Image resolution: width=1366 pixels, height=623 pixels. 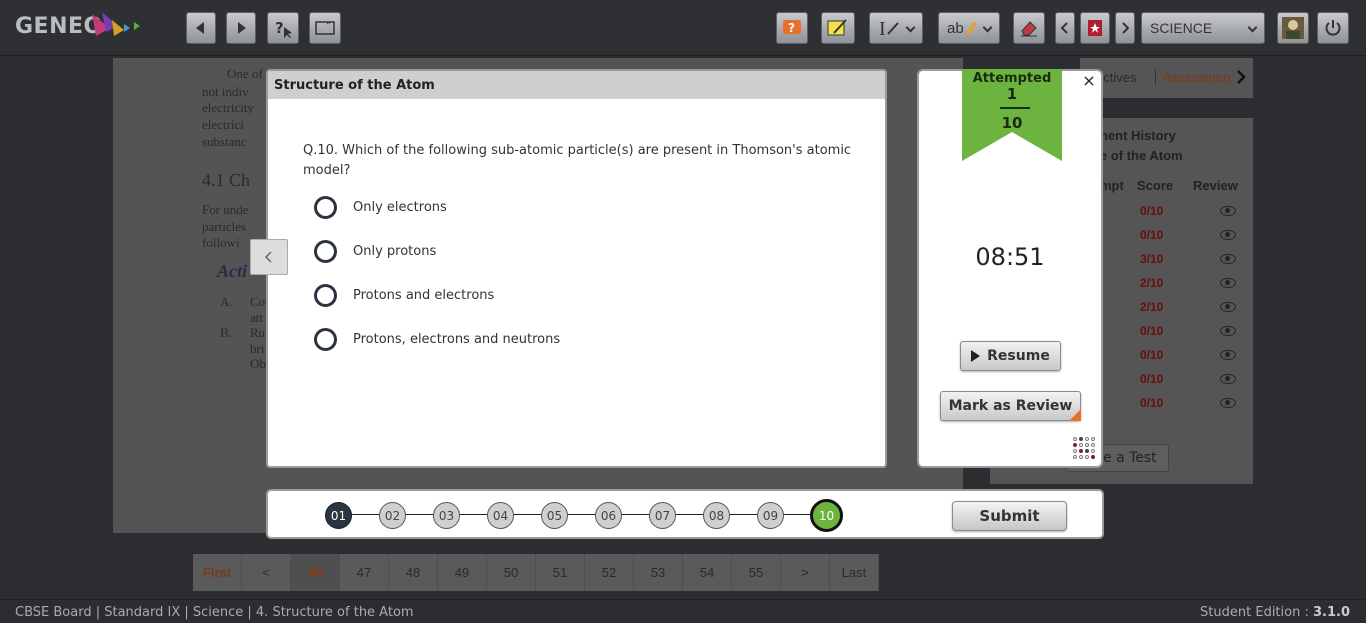 I want to click on page-button: 53, so click(x=658, y=572).